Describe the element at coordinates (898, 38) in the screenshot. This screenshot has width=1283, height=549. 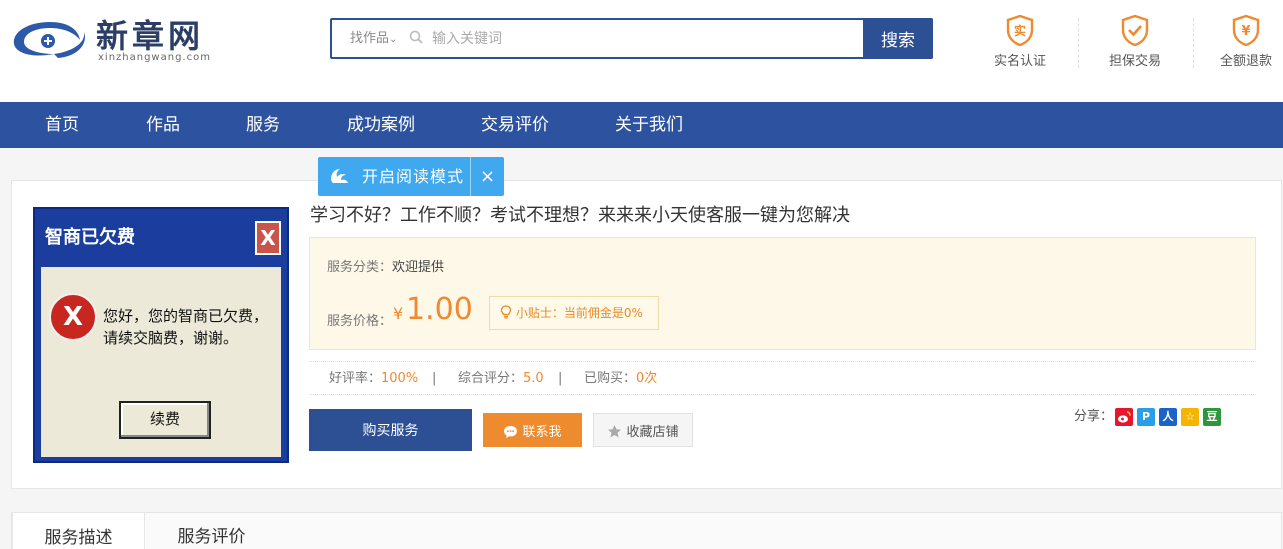
I see `search-button: 搜索` at that location.